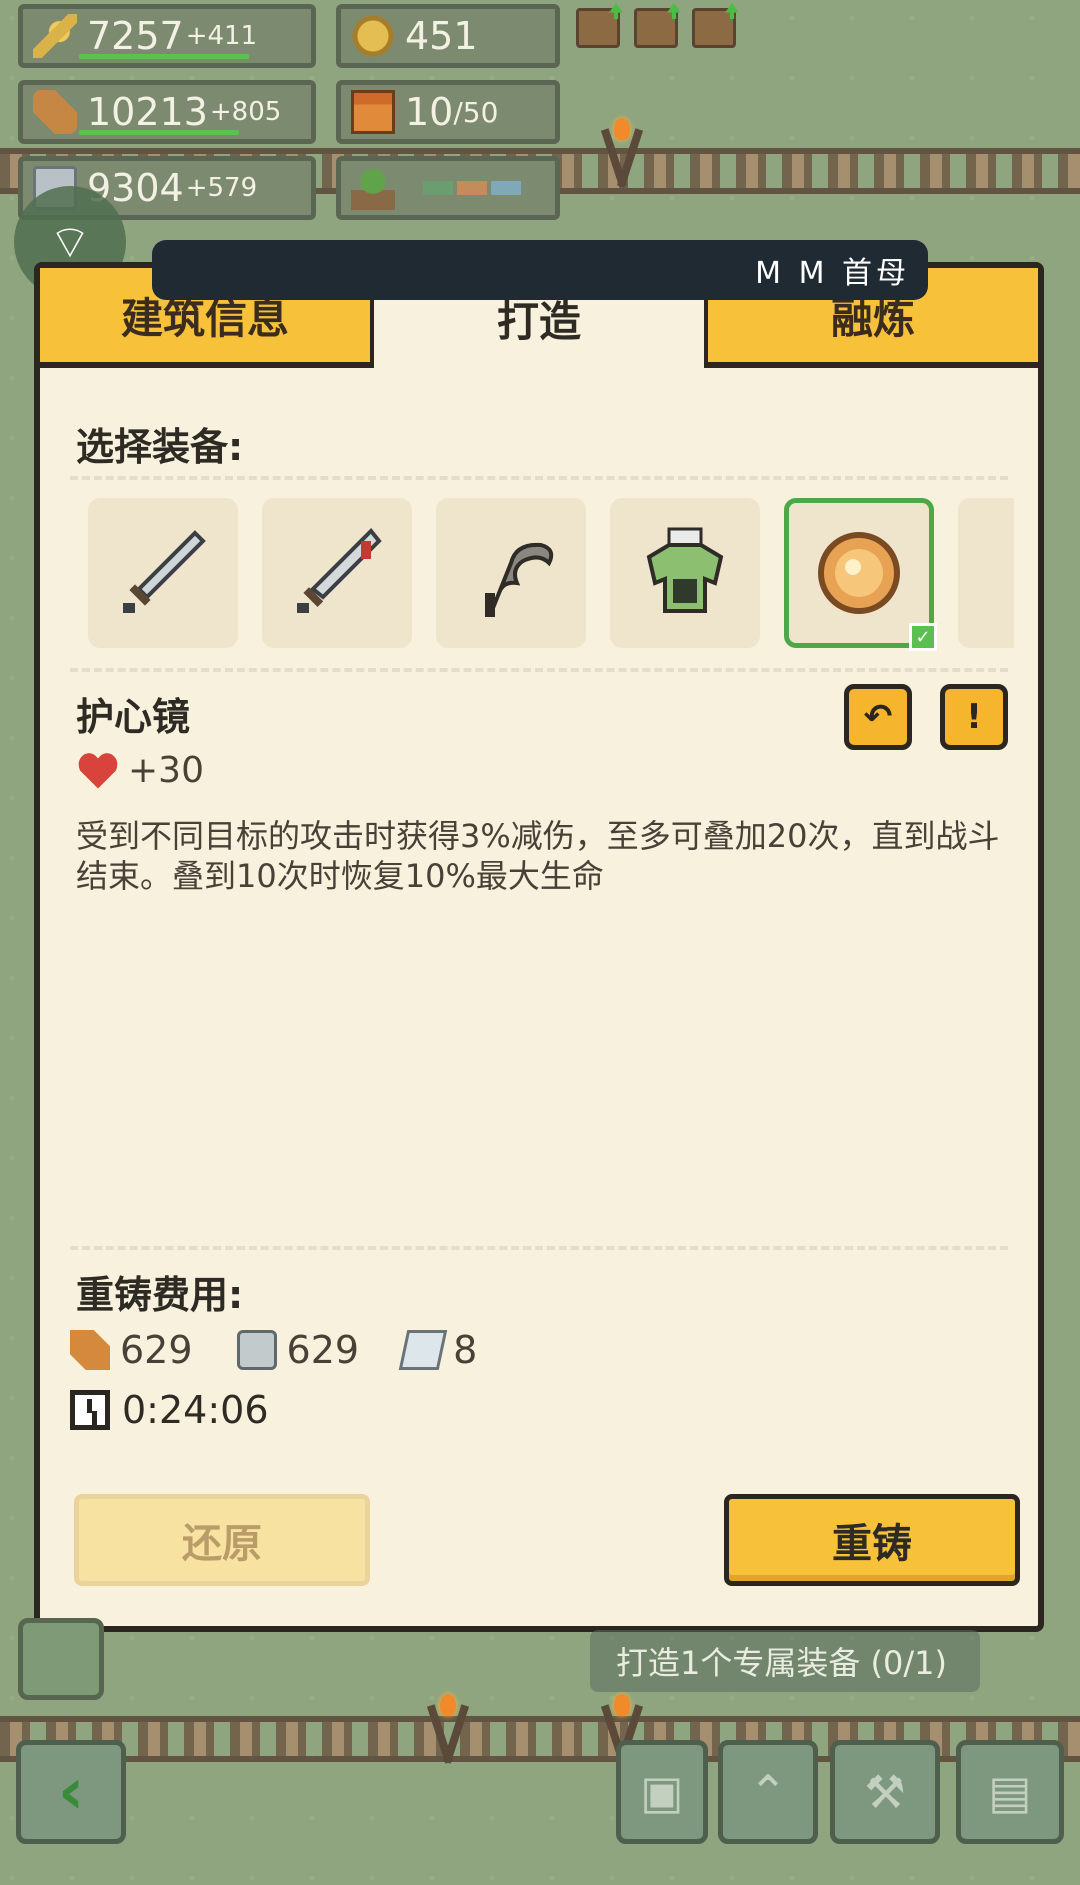  I want to click on rank-icon: ⌃, so click(768, 1792).